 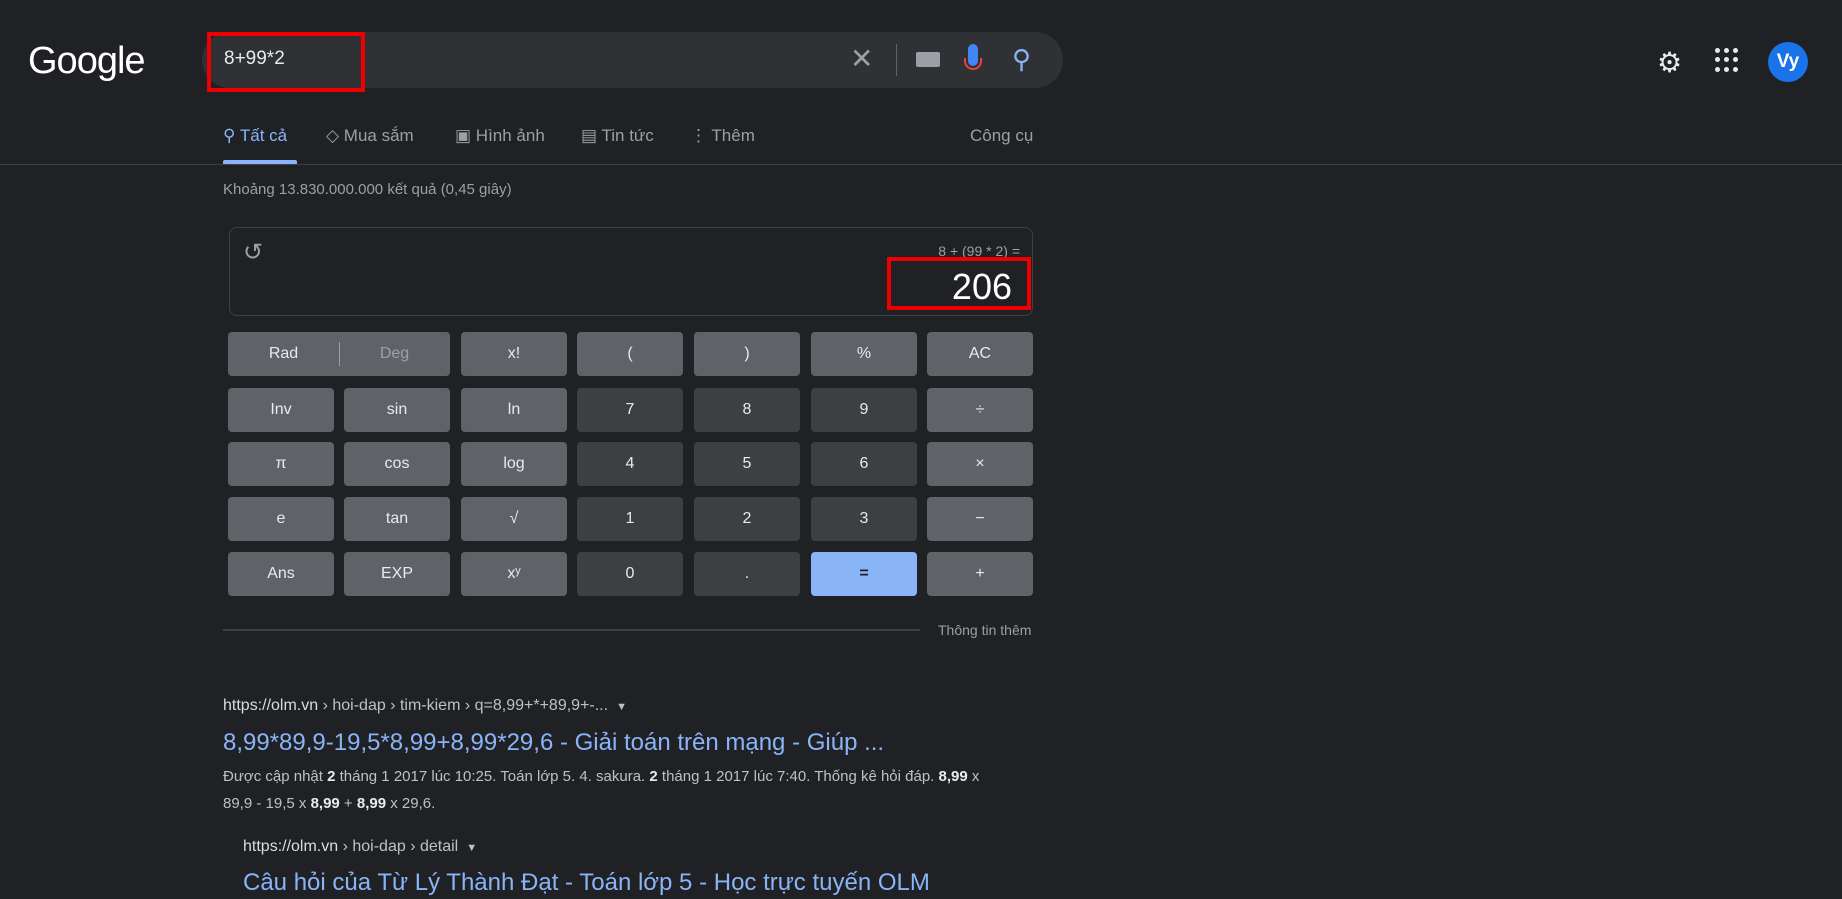 I want to click on calc-key: −, so click(x=980, y=519).